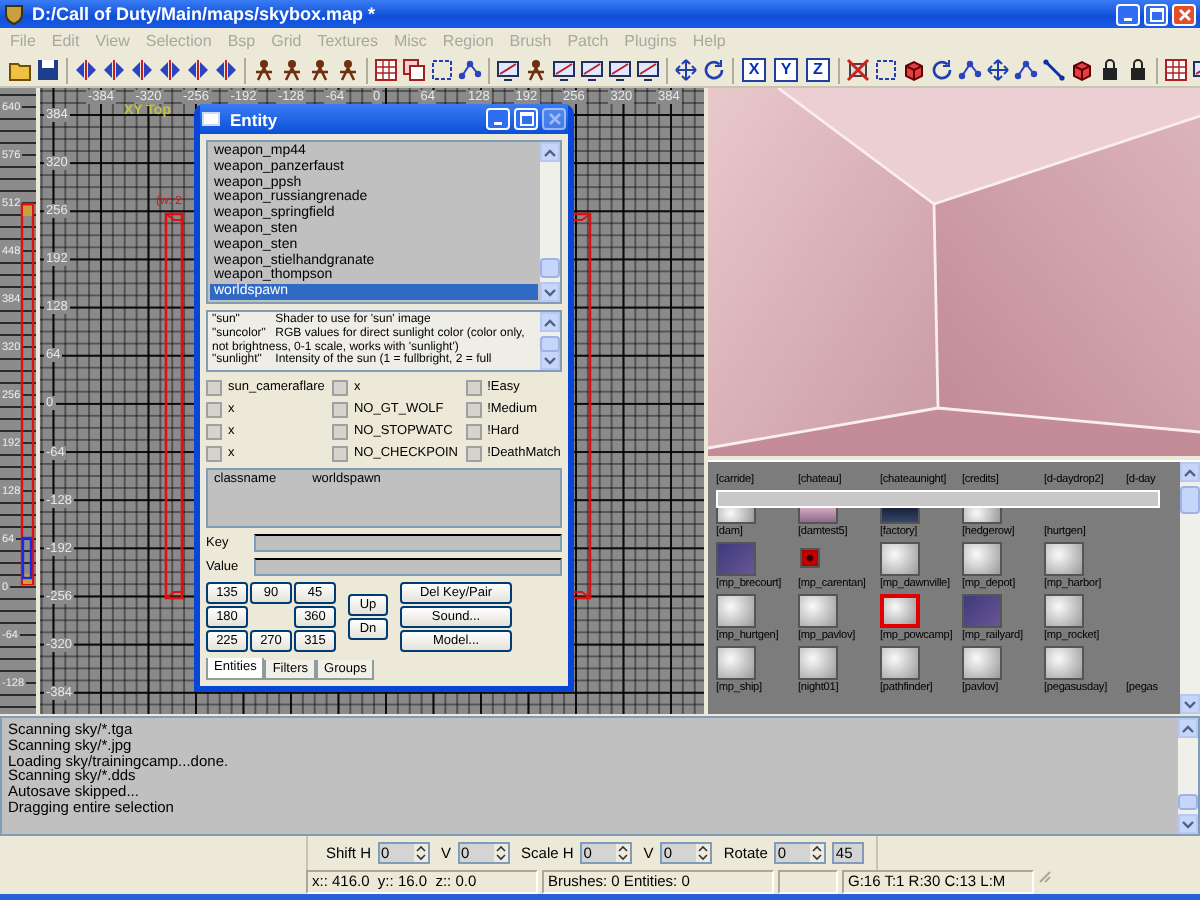  I want to click on folder-icon, so click(20, 70).